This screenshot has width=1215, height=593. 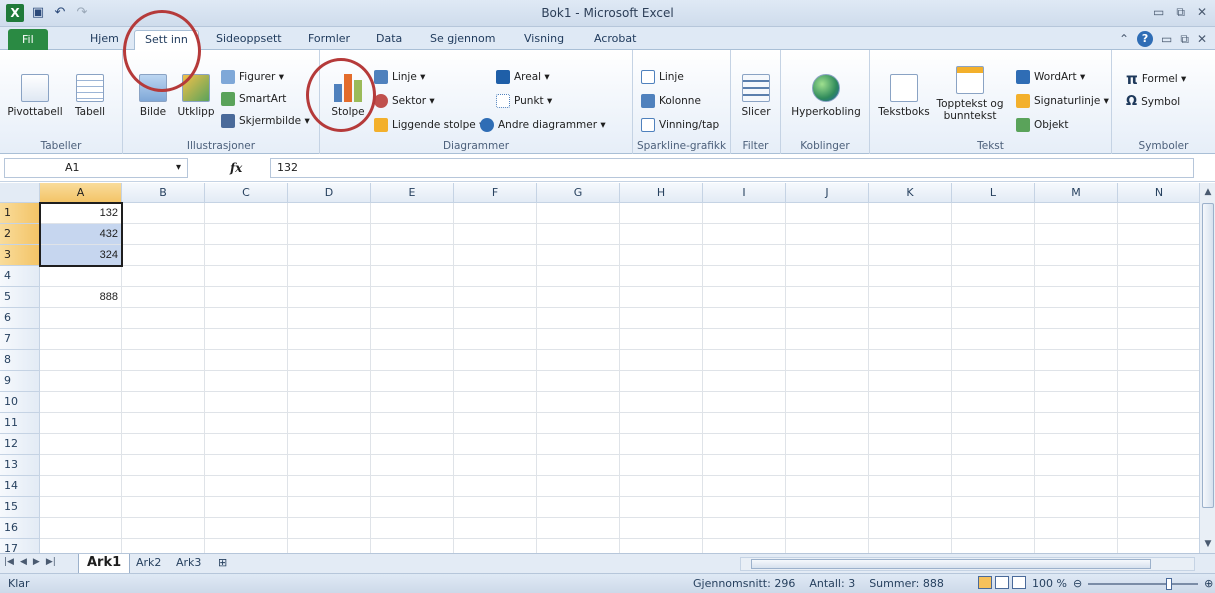 I want to click on cell-e3, so click(x=412, y=255).